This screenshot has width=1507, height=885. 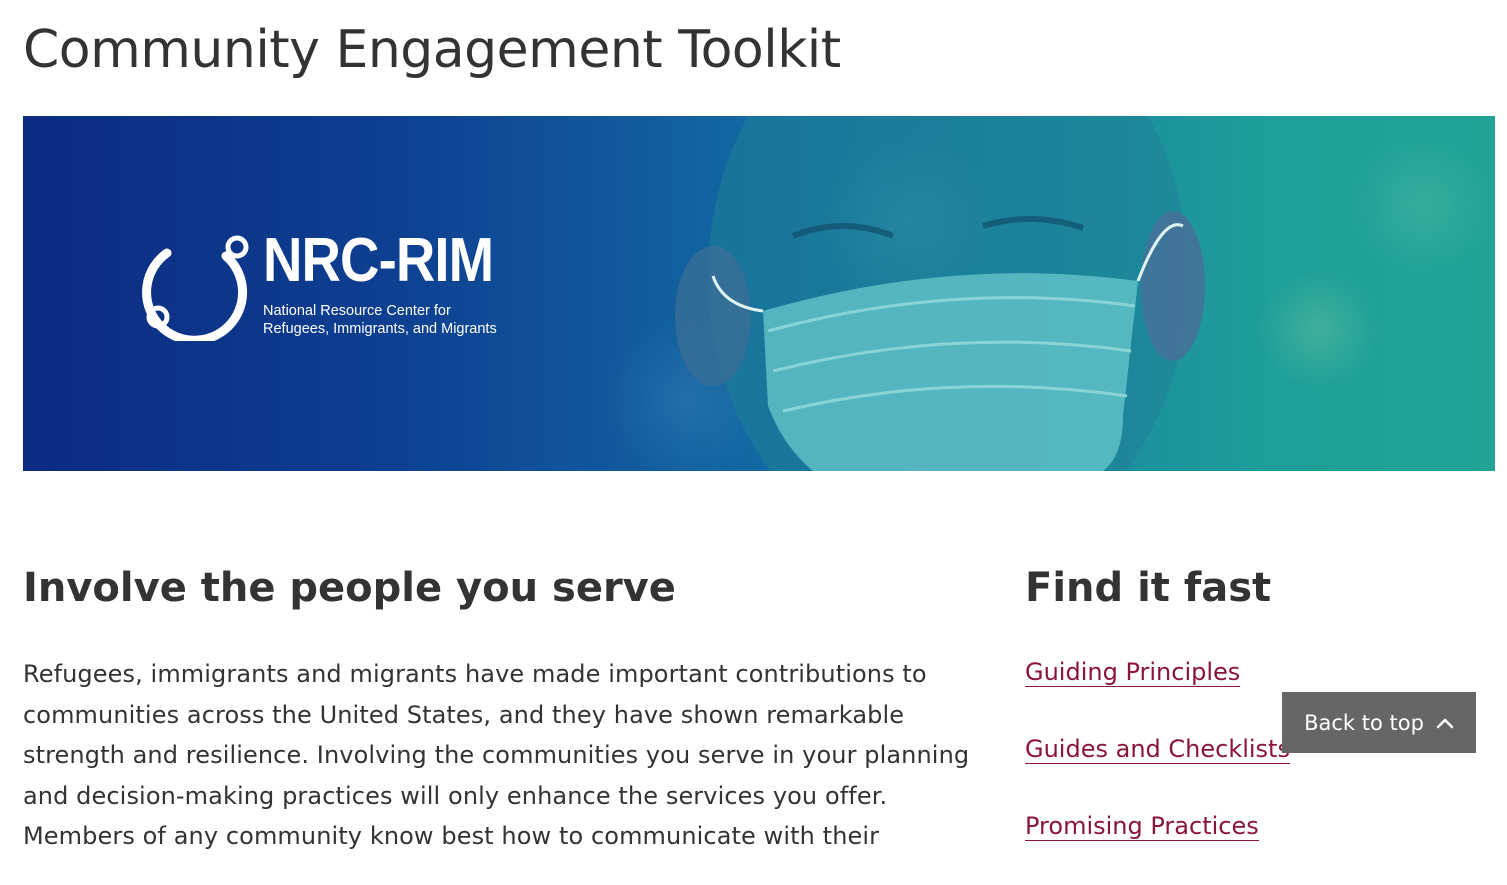 What do you see at coordinates (1157, 846) in the screenshot?
I see `quick-link-item: Promising Practices` at bounding box center [1157, 846].